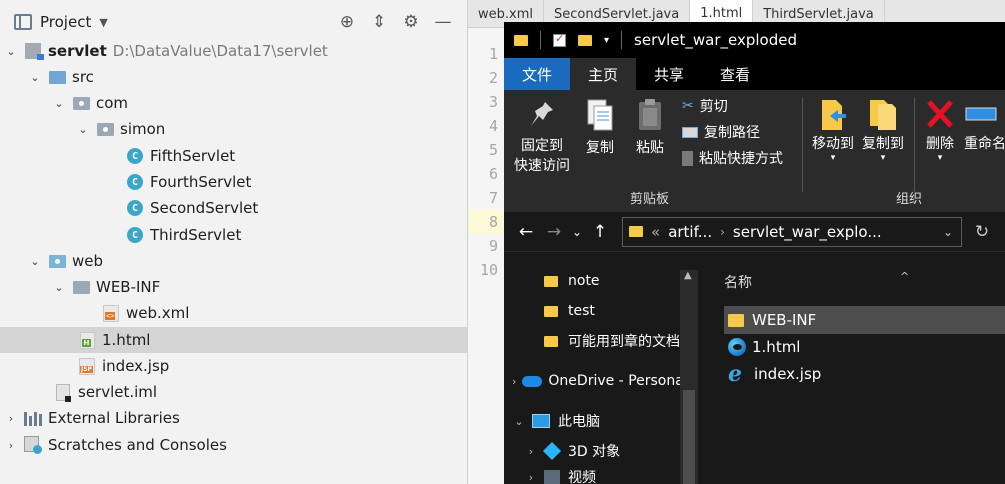  I want to click on recent-dropdown-icon: ⌄, so click(577, 232).